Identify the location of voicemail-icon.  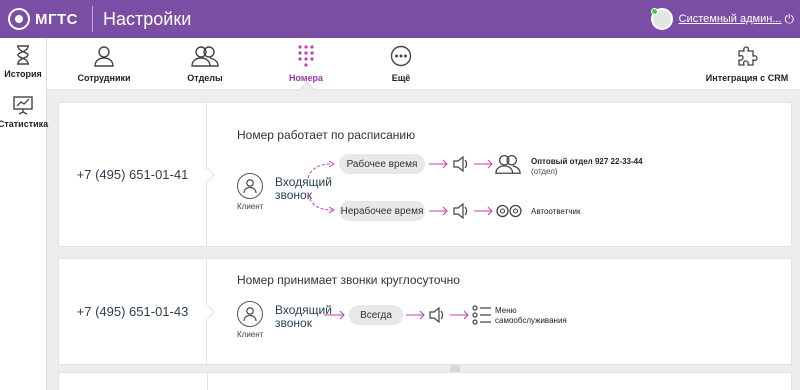
(509, 211).